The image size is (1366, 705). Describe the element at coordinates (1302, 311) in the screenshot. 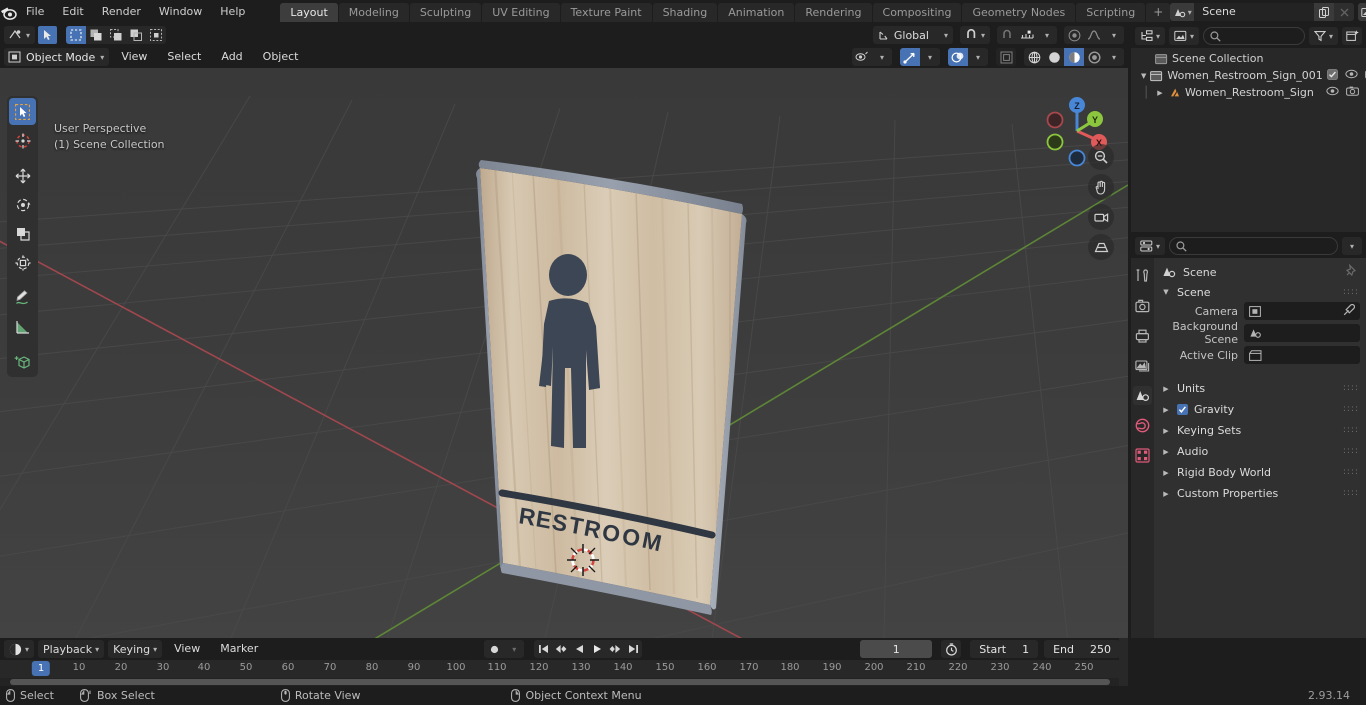

I see `camera-input` at that location.